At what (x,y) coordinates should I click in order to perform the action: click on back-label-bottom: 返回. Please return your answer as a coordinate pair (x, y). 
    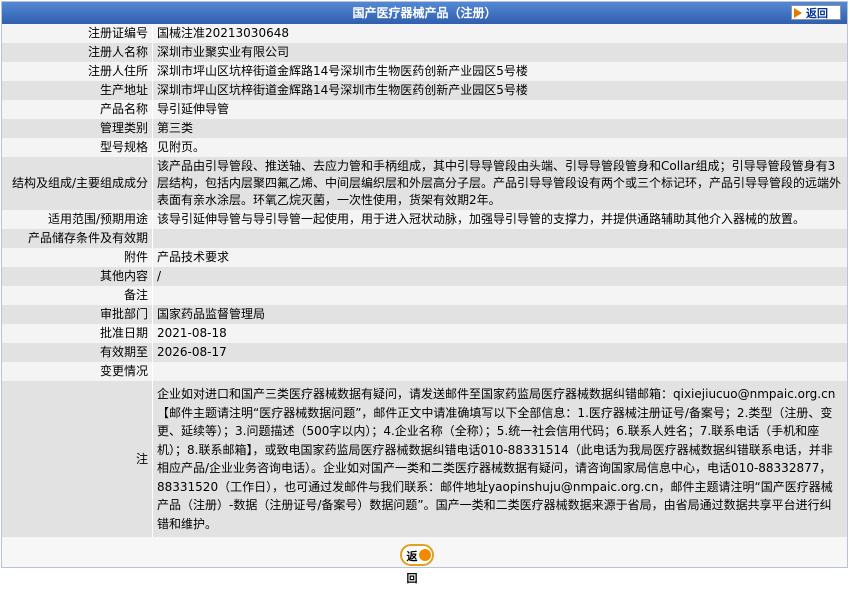
    Looking at the image, I should click on (412, 567).